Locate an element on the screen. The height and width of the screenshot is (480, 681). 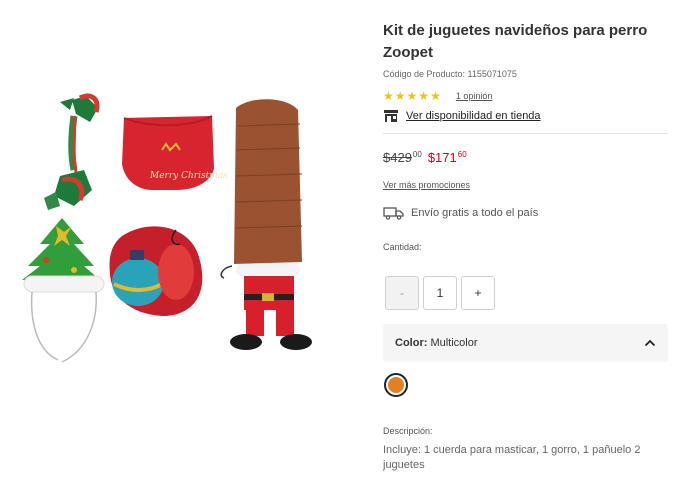
old-price: $429 is located at coordinates (397, 157).